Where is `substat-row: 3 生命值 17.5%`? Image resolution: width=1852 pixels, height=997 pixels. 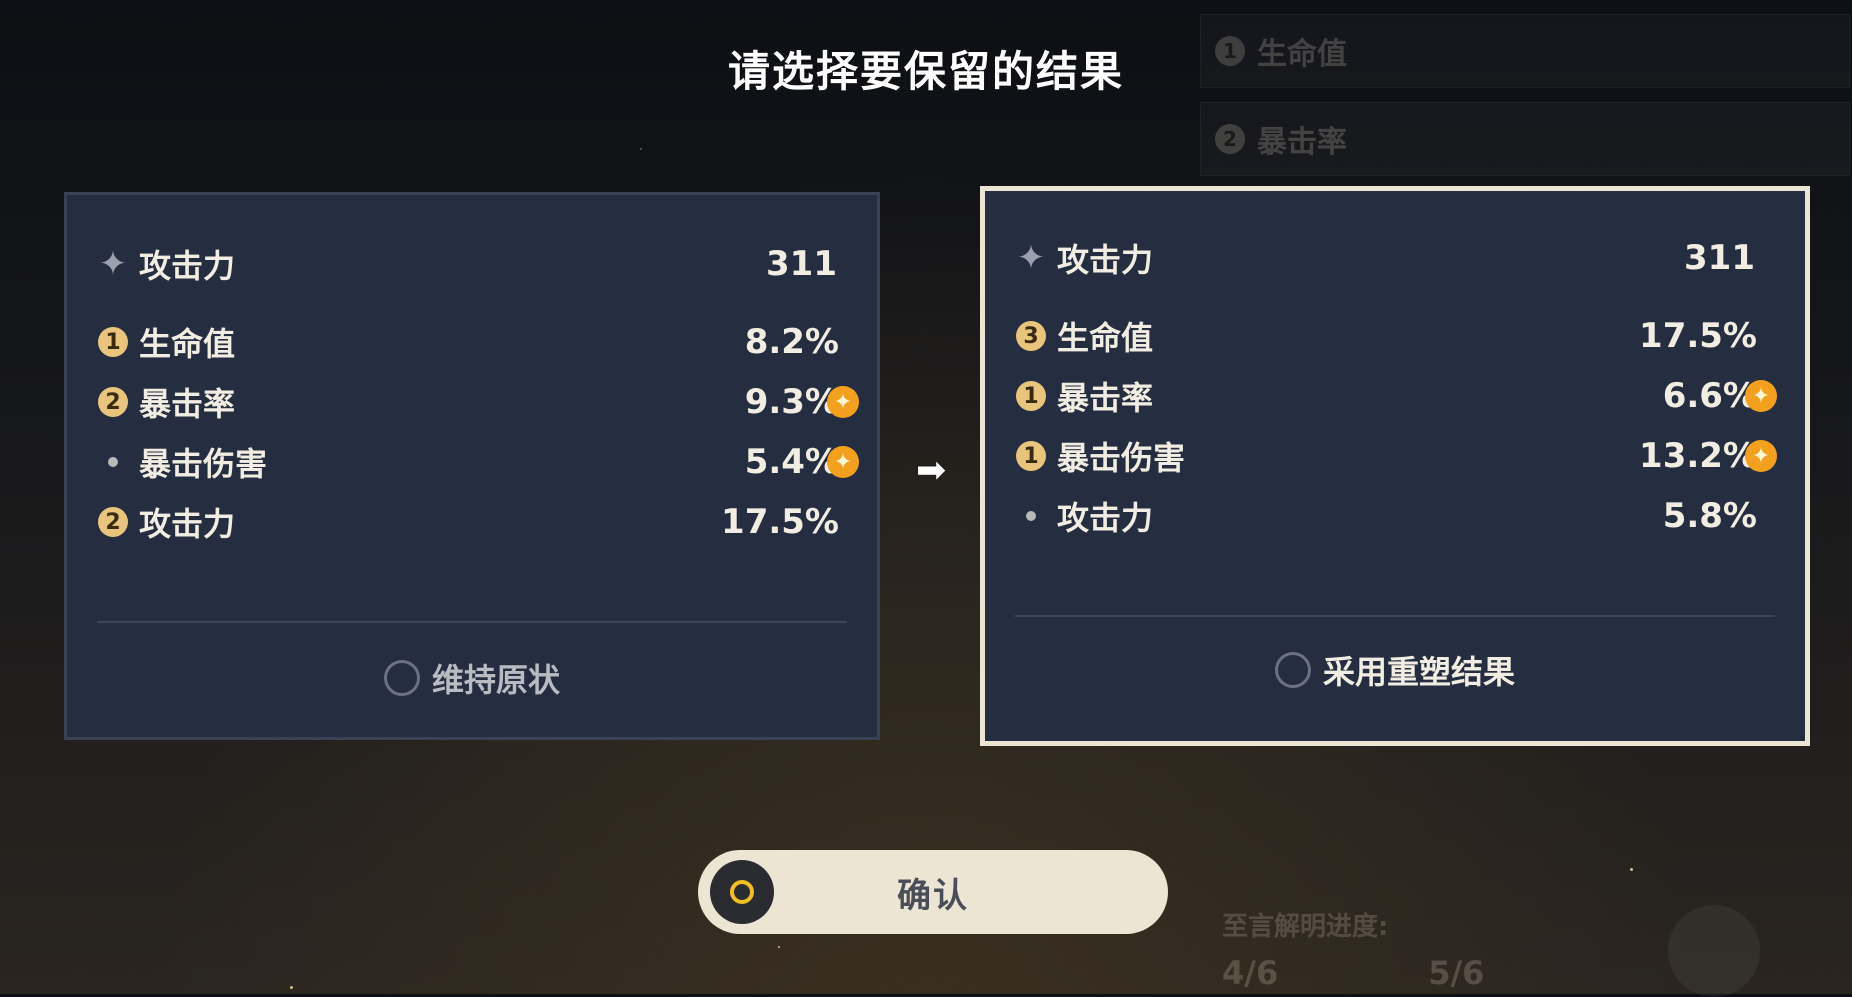
substat-row: 3 生命值 17.5% is located at coordinates (1395, 336).